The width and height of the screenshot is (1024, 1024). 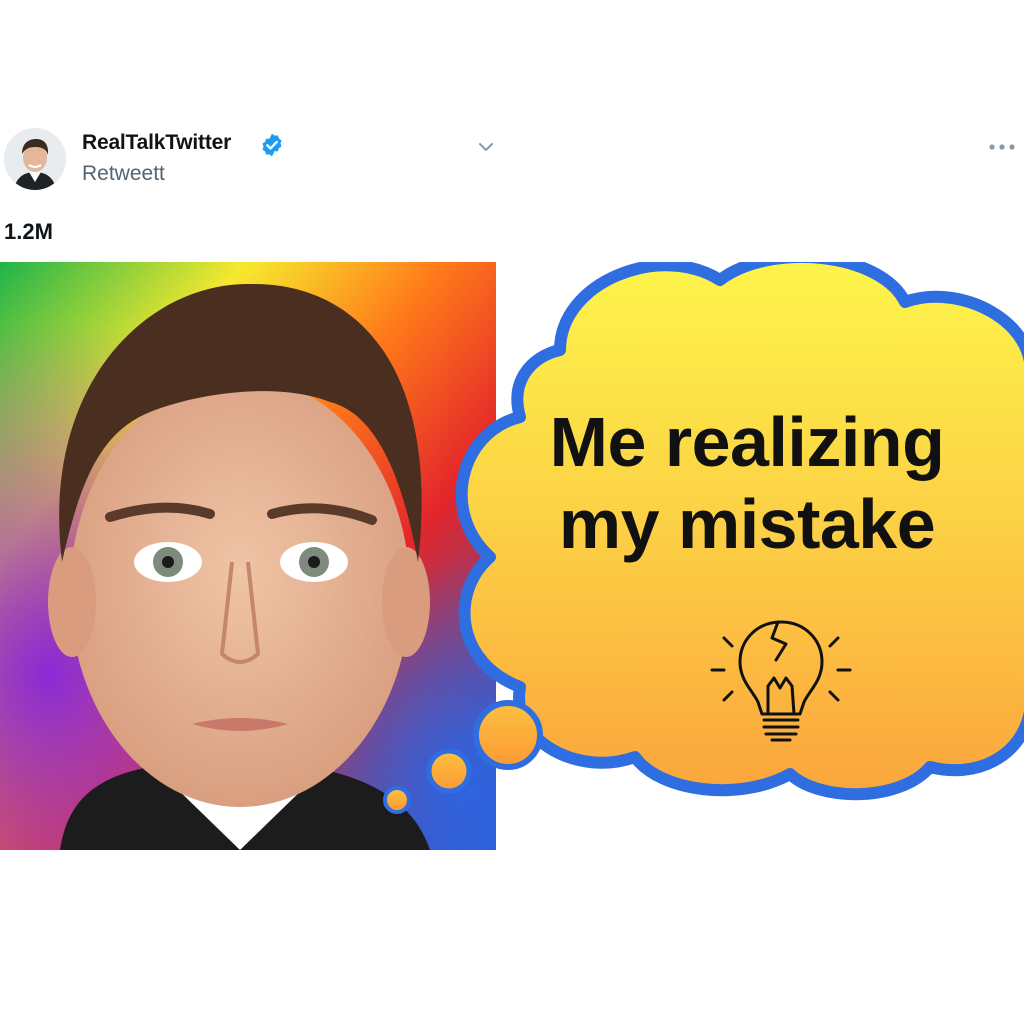 I want to click on avatar, so click(x=35, y=159).